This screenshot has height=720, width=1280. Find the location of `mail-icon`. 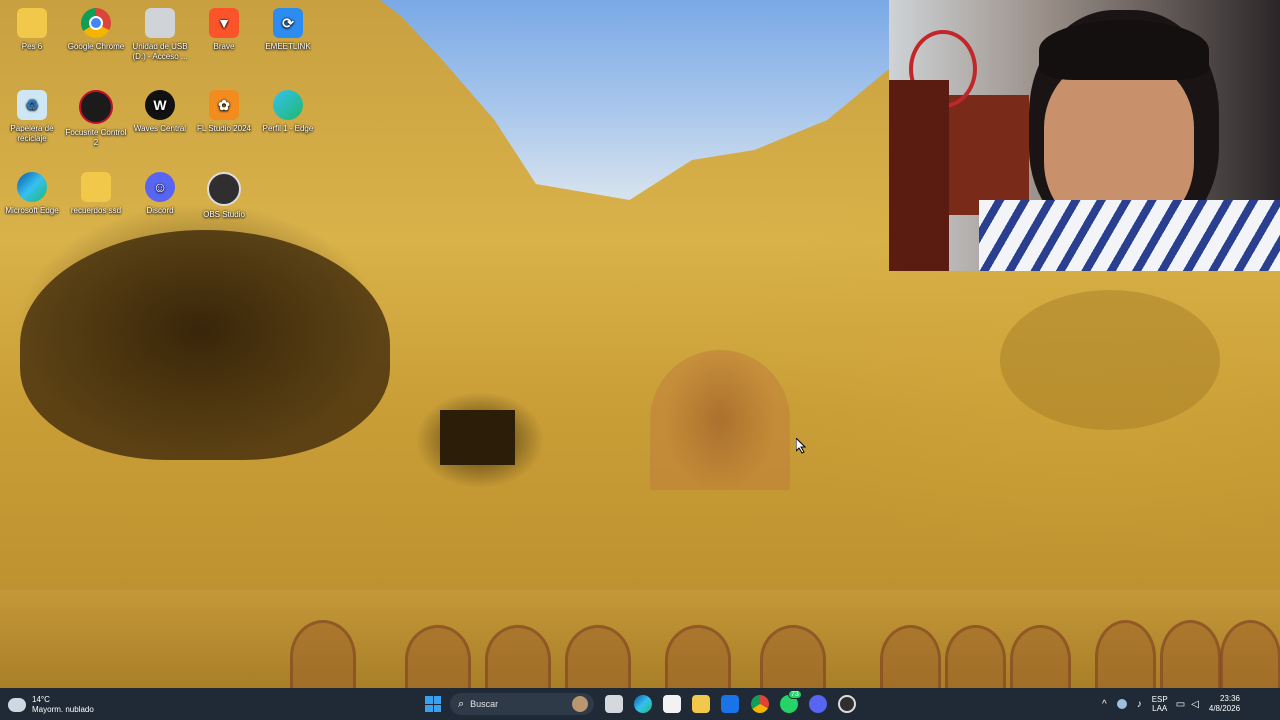

mail-icon is located at coordinates (730, 704).